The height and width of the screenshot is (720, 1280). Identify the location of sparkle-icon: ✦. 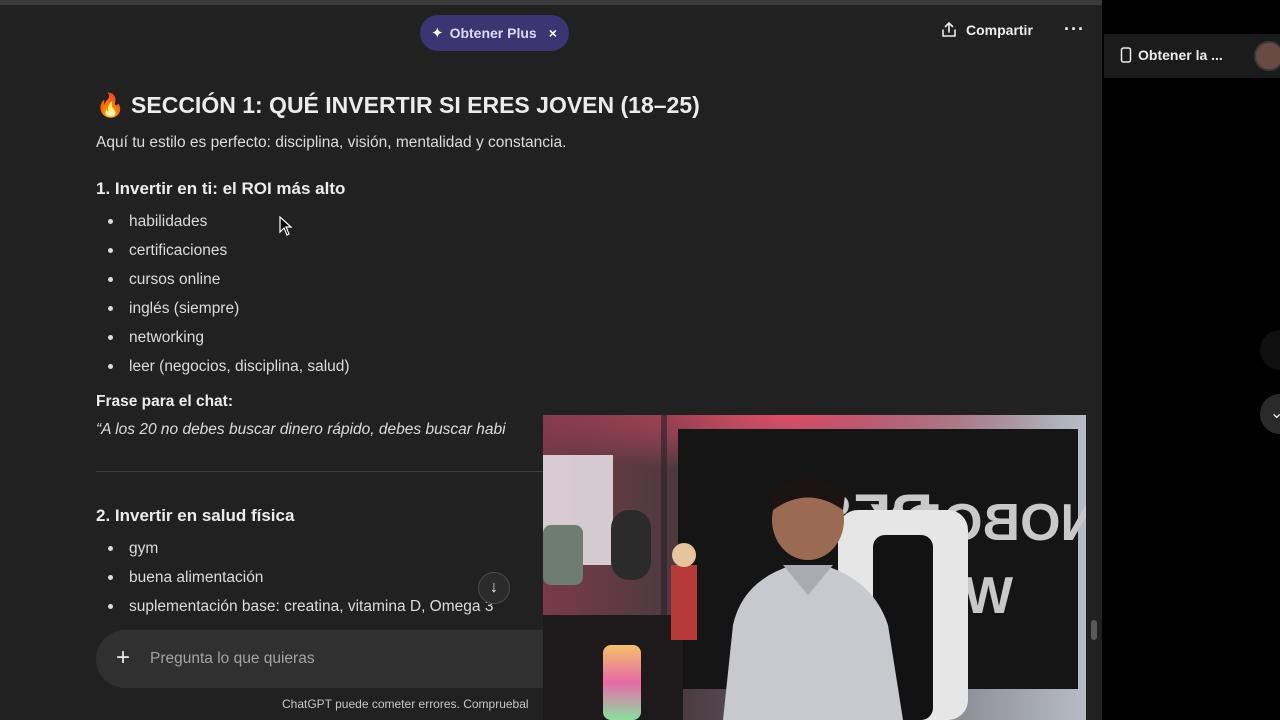
(437, 33).